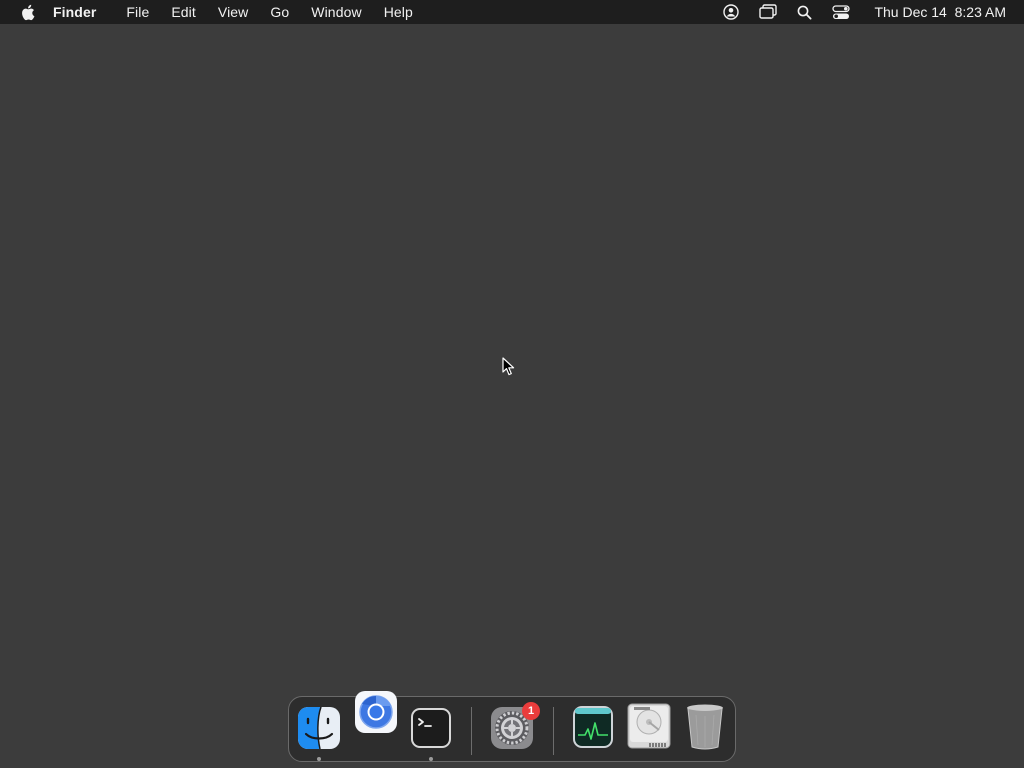 The image size is (1024, 768). I want to click on dock-app-terminal, so click(431, 728).